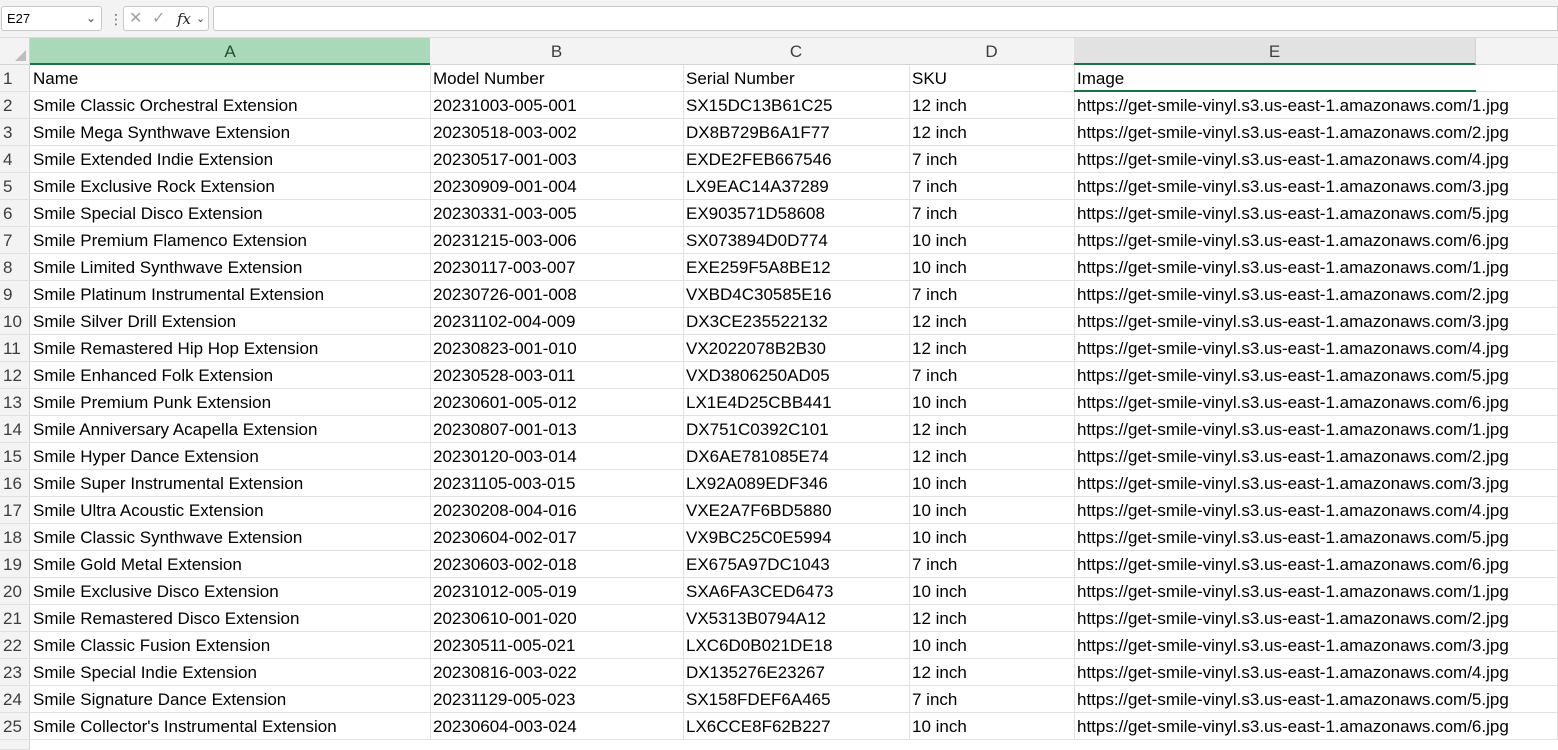 This screenshot has height=750, width=1558. I want to click on table-cell: Smile Exclusive Disco Extension, so click(230, 591).